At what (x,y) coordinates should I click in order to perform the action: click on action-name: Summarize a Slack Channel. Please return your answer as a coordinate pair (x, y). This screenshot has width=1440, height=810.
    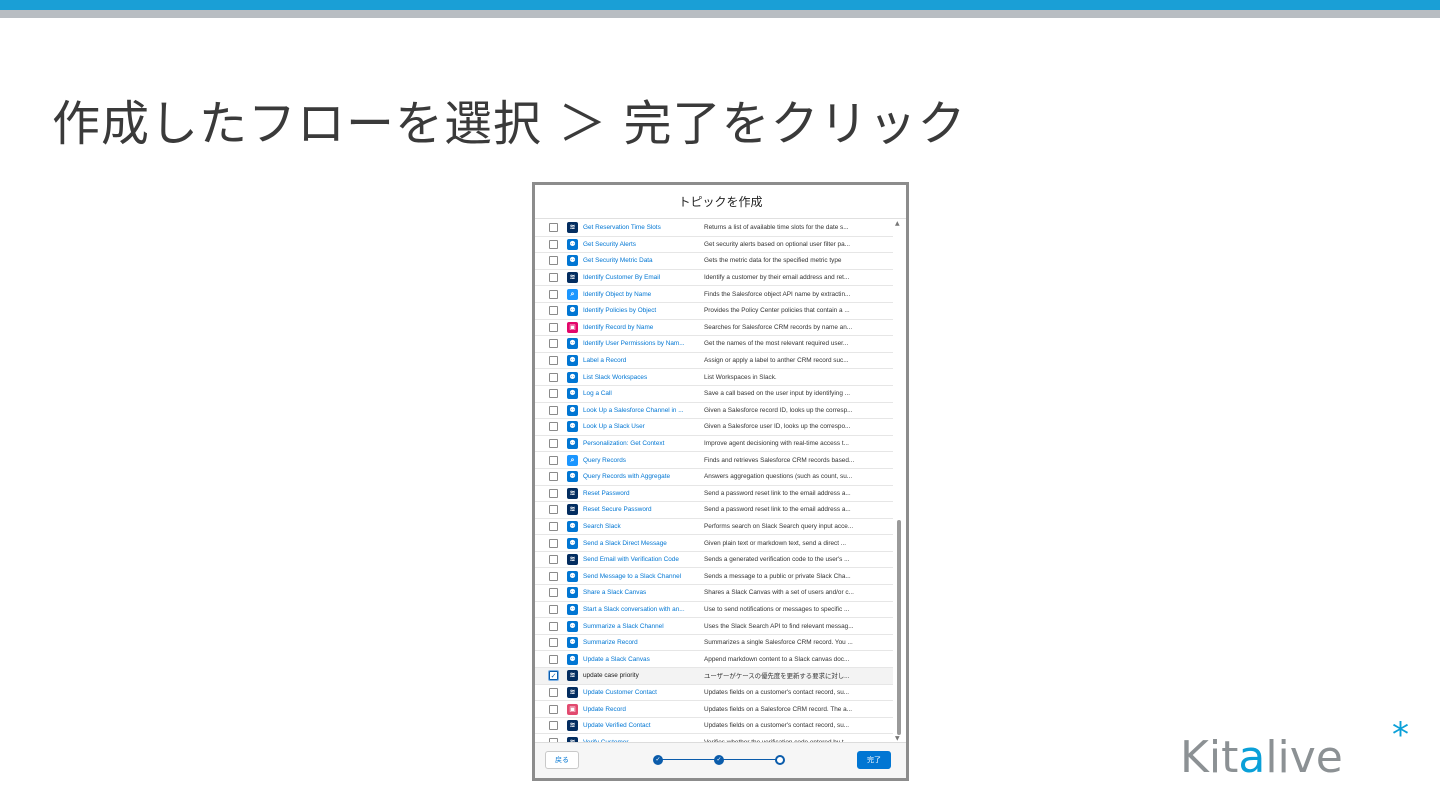
    Looking at the image, I should click on (641, 626).